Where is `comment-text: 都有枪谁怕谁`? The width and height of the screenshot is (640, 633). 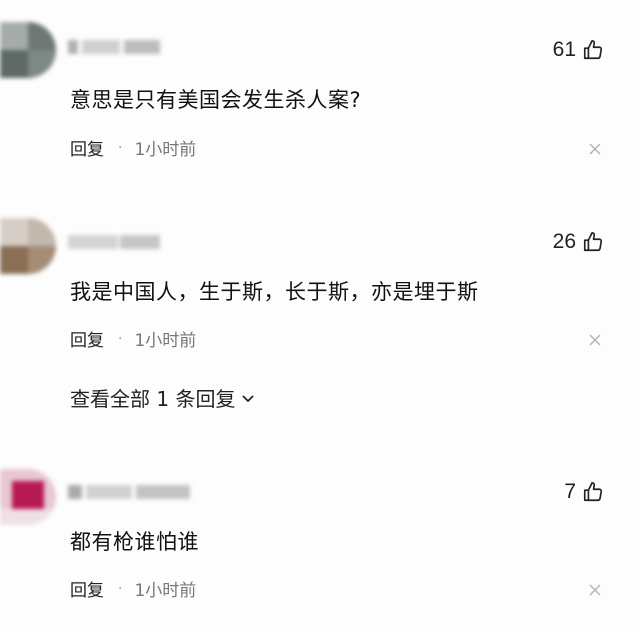
comment-text: 都有枪谁怕谁 is located at coordinates (134, 542).